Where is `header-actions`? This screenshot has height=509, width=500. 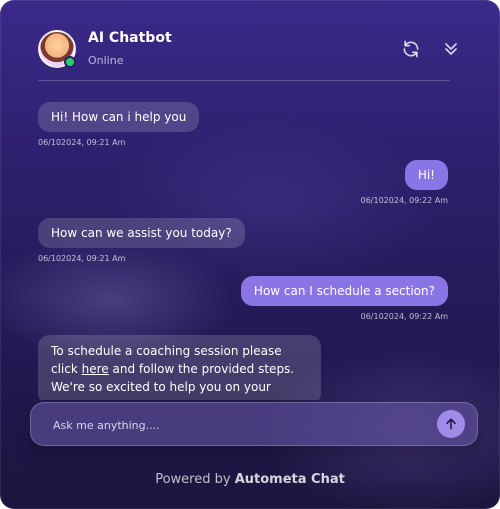
header-actions is located at coordinates (427, 49).